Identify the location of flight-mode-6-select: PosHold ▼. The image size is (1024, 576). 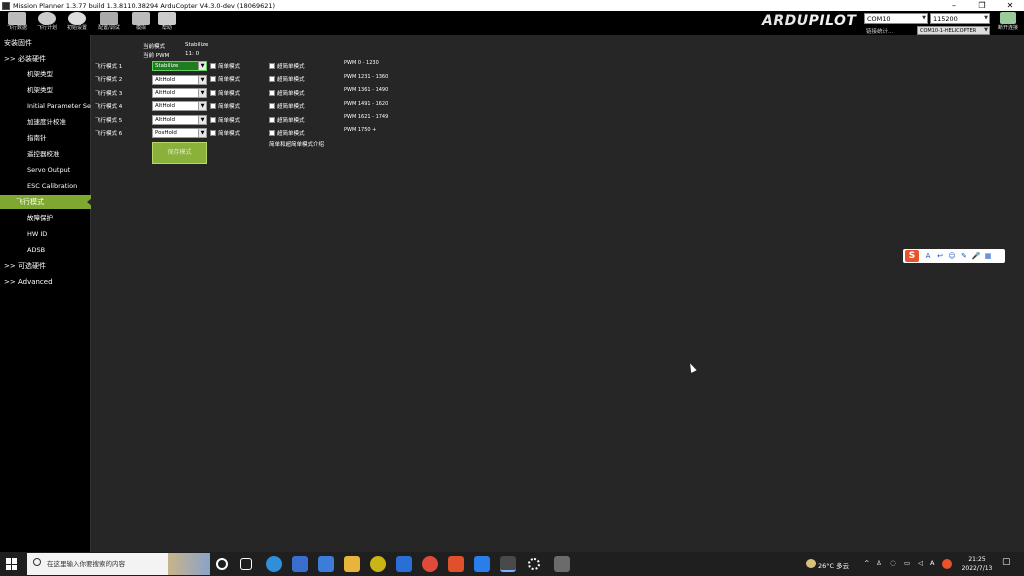
(179, 133).